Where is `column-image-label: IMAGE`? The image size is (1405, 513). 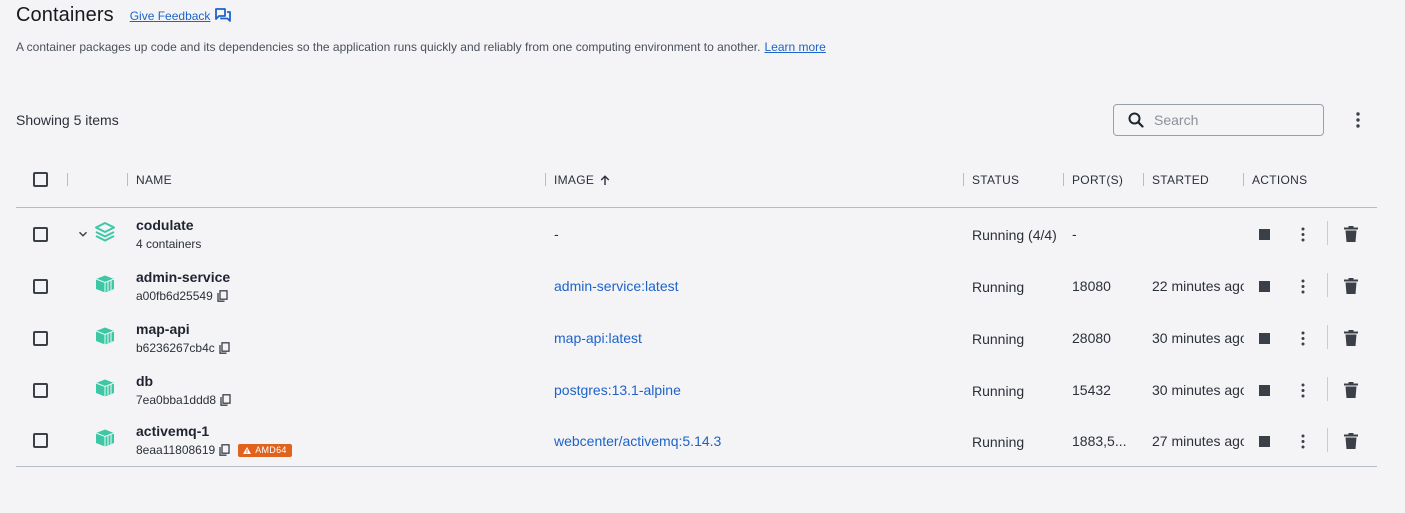
column-image-label: IMAGE is located at coordinates (574, 180).